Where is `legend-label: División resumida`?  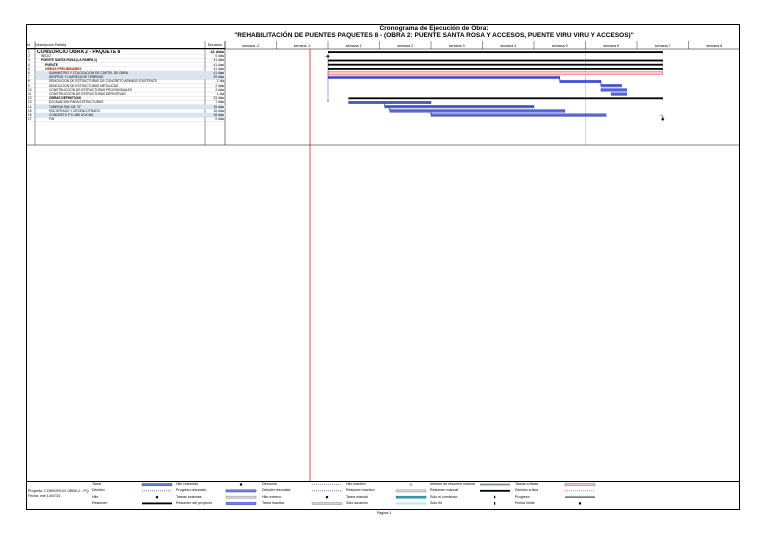 legend-label: División resumida is located at coordinates (276, 490).